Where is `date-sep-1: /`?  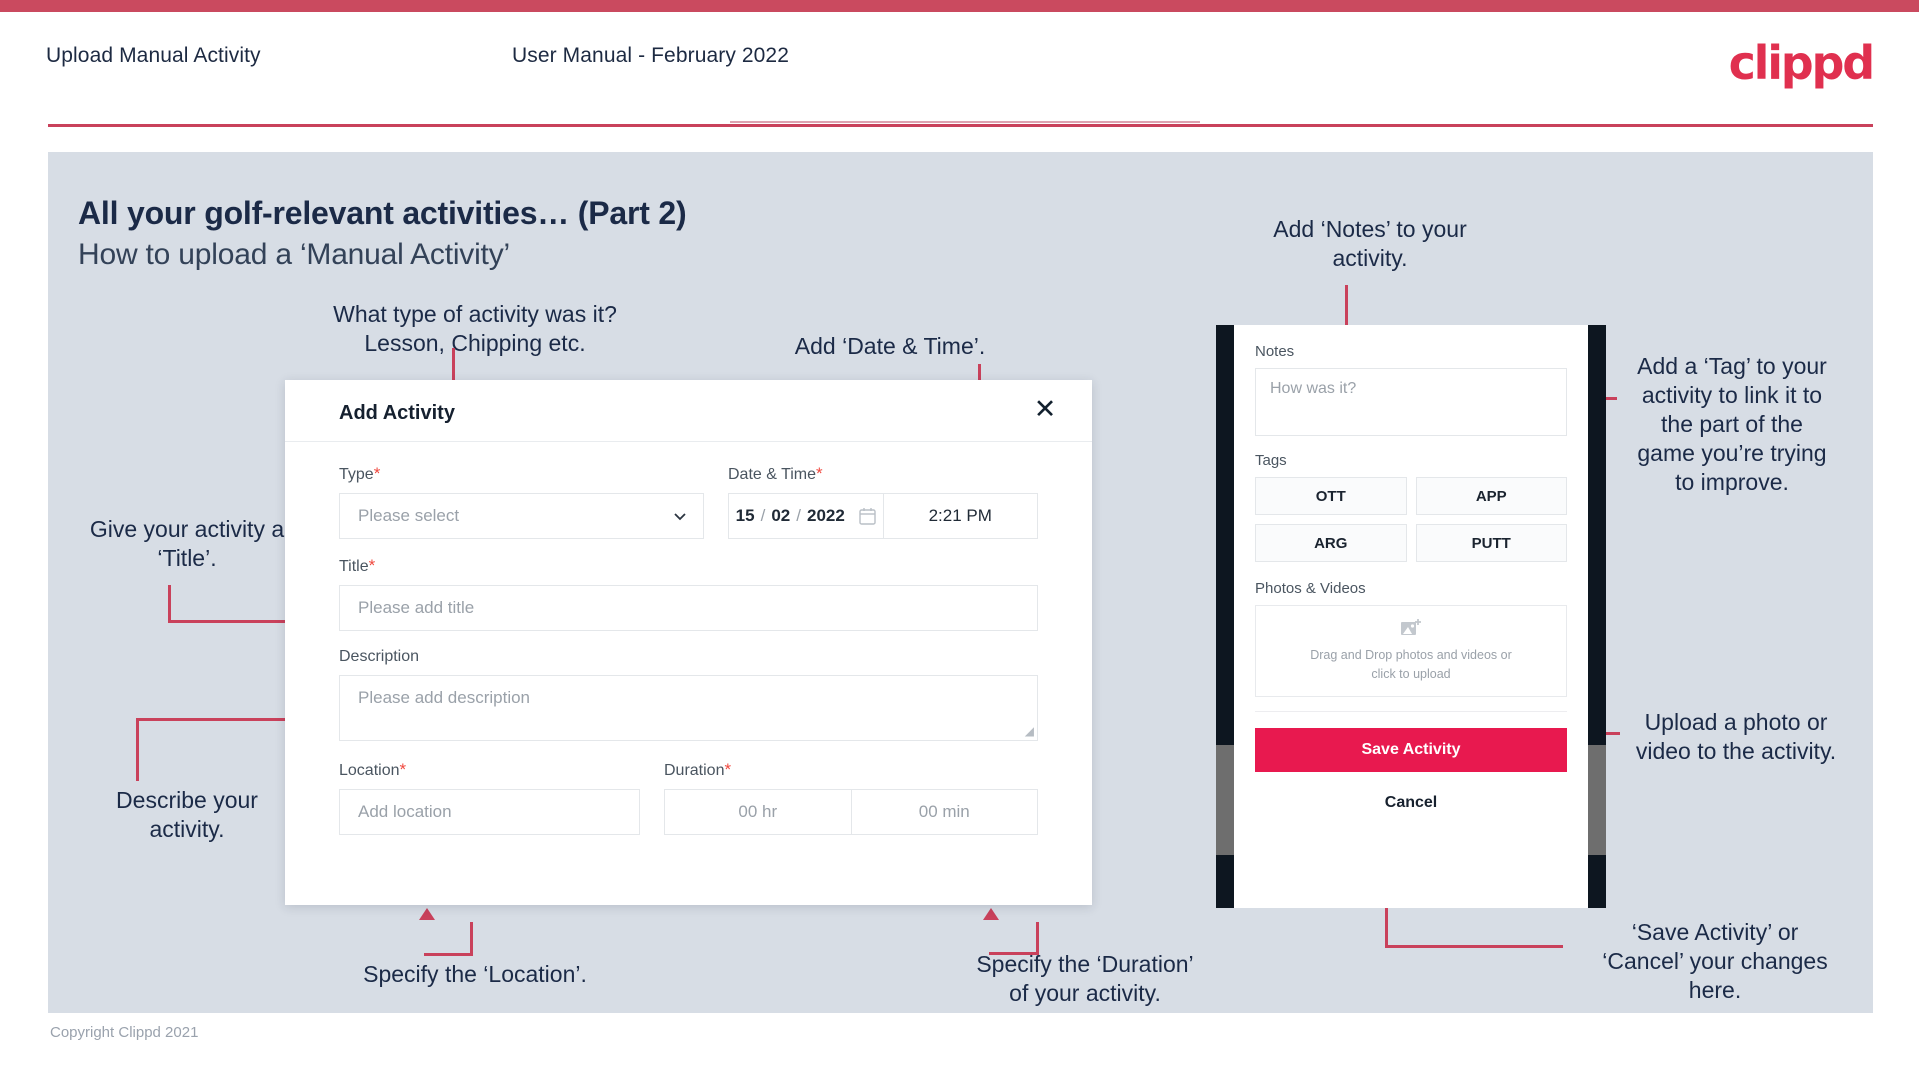 date-sep-1: / is located at coordinates (763, 515).